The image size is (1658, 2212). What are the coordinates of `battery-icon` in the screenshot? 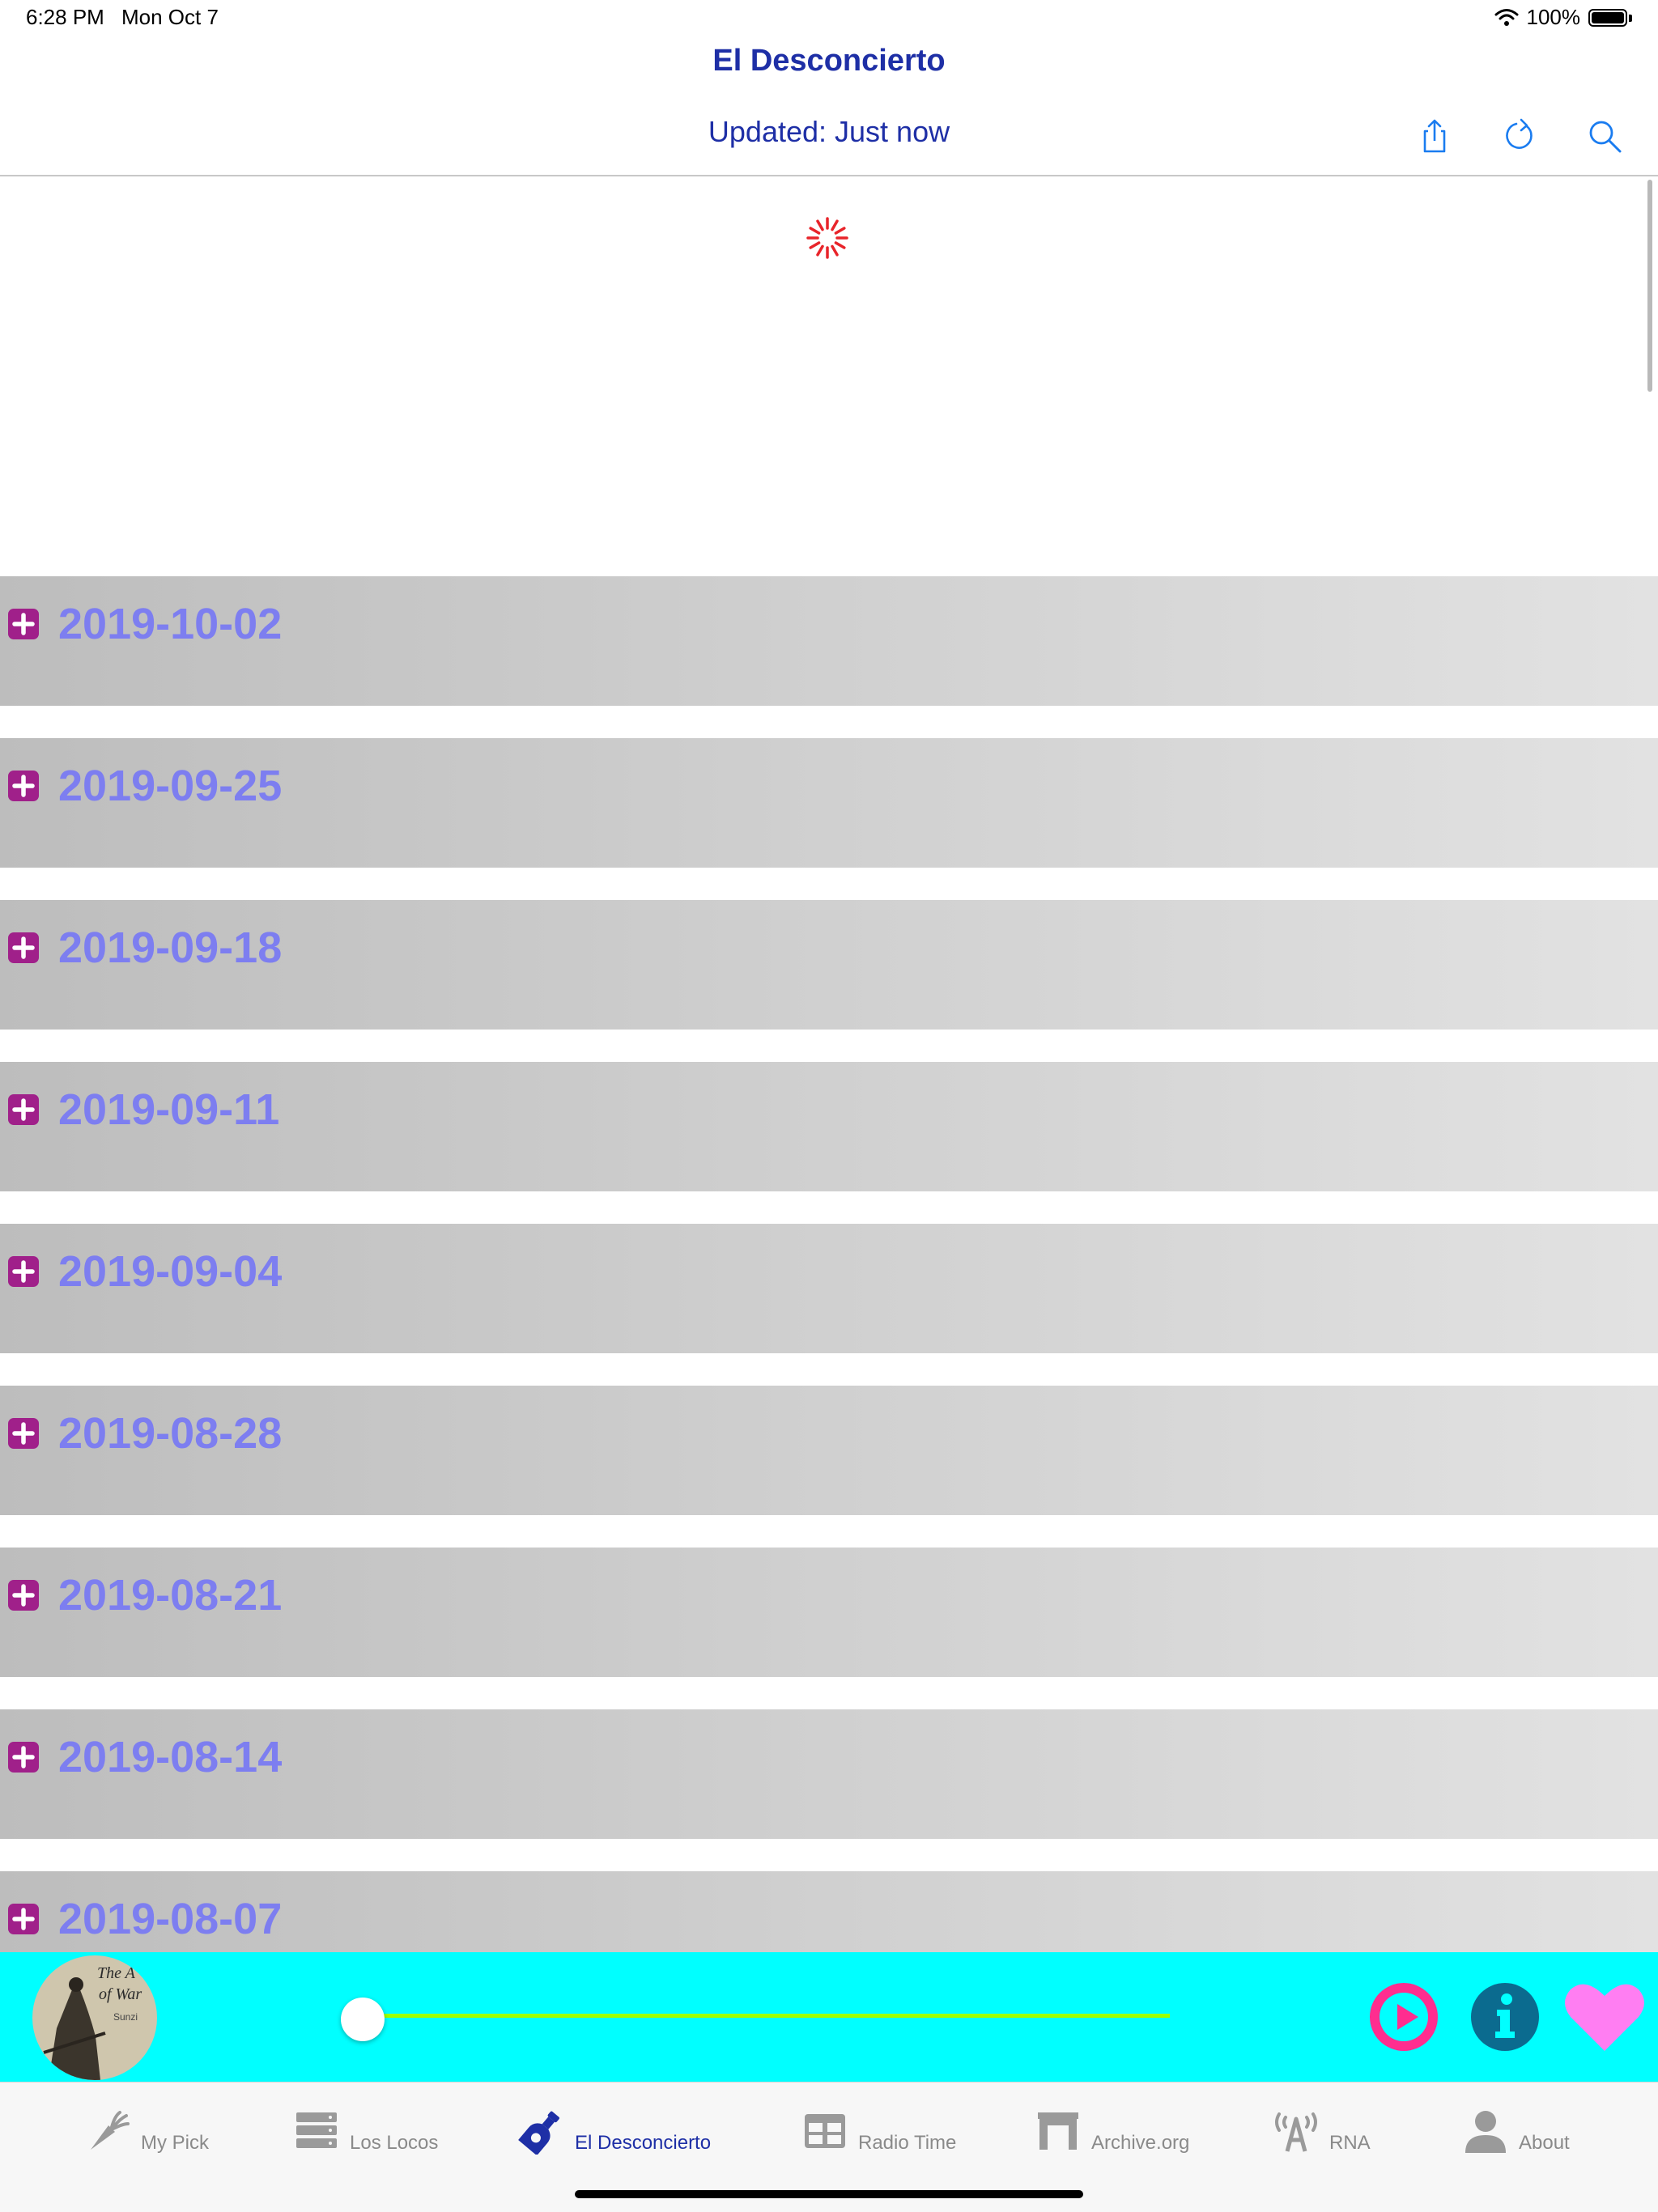 It's located at (1611, 17).